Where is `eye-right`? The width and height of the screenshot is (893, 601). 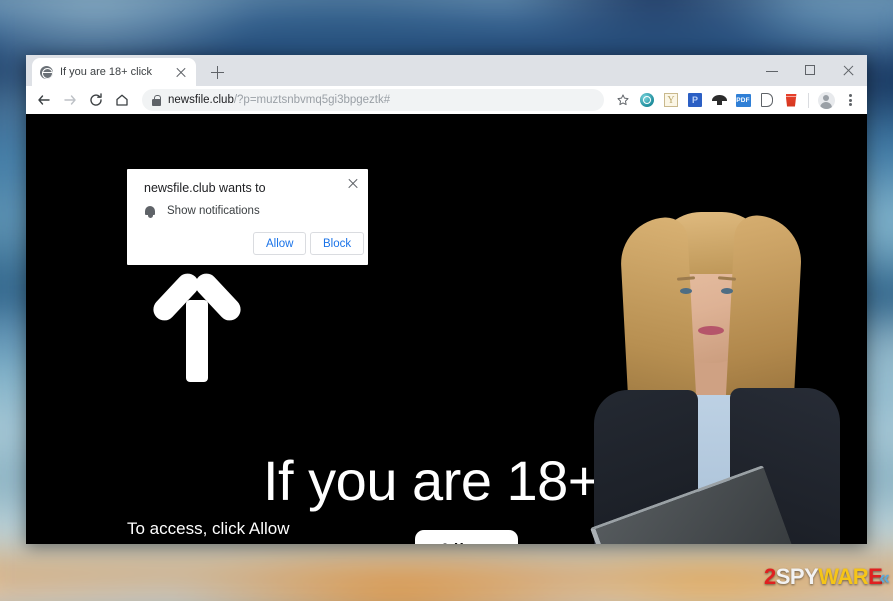
eye-right is located at coordinates (727, 291).